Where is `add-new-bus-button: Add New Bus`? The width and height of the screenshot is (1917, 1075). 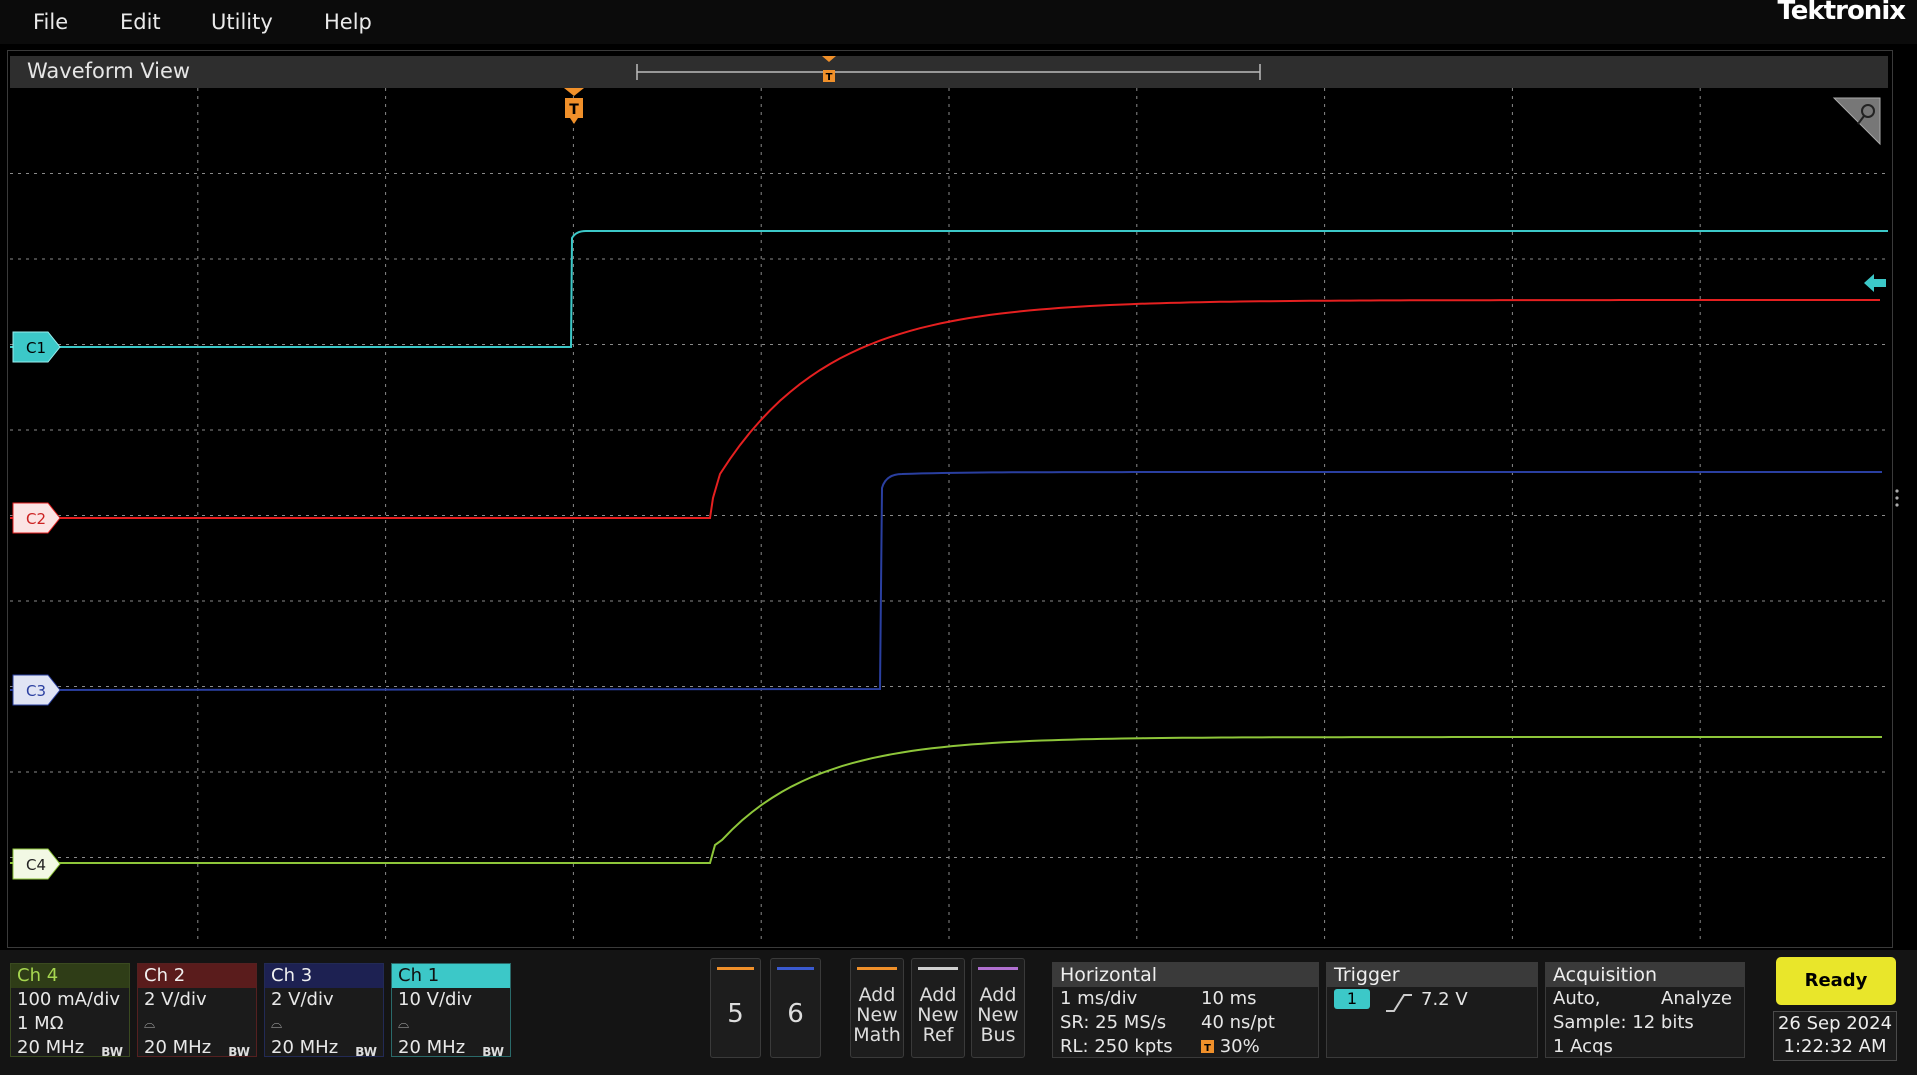
add-new-bus-button: Add New Bus is located at coordinates (998, 1008).